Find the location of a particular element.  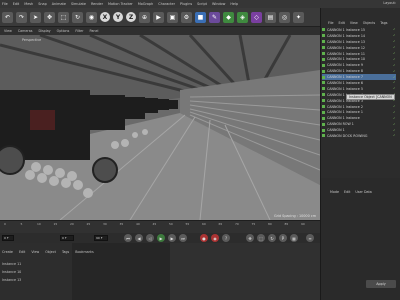

object-manager-menu-item: Edit is located at coordinates (342, 23).